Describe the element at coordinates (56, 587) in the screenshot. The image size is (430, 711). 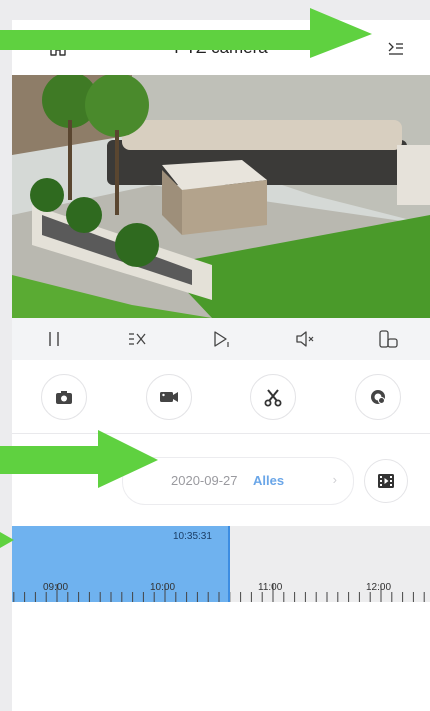
I see `timeline-label: 09:00` at that location.